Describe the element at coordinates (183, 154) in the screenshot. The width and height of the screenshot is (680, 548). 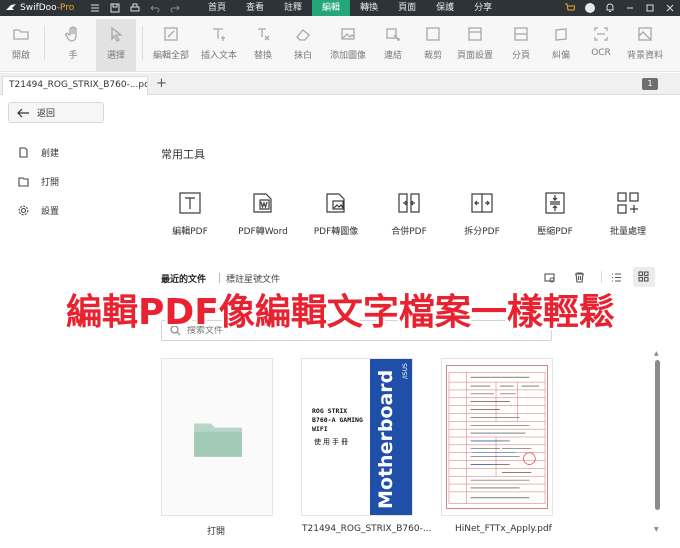
I see `common-tools-title: 常用工具` at that location.